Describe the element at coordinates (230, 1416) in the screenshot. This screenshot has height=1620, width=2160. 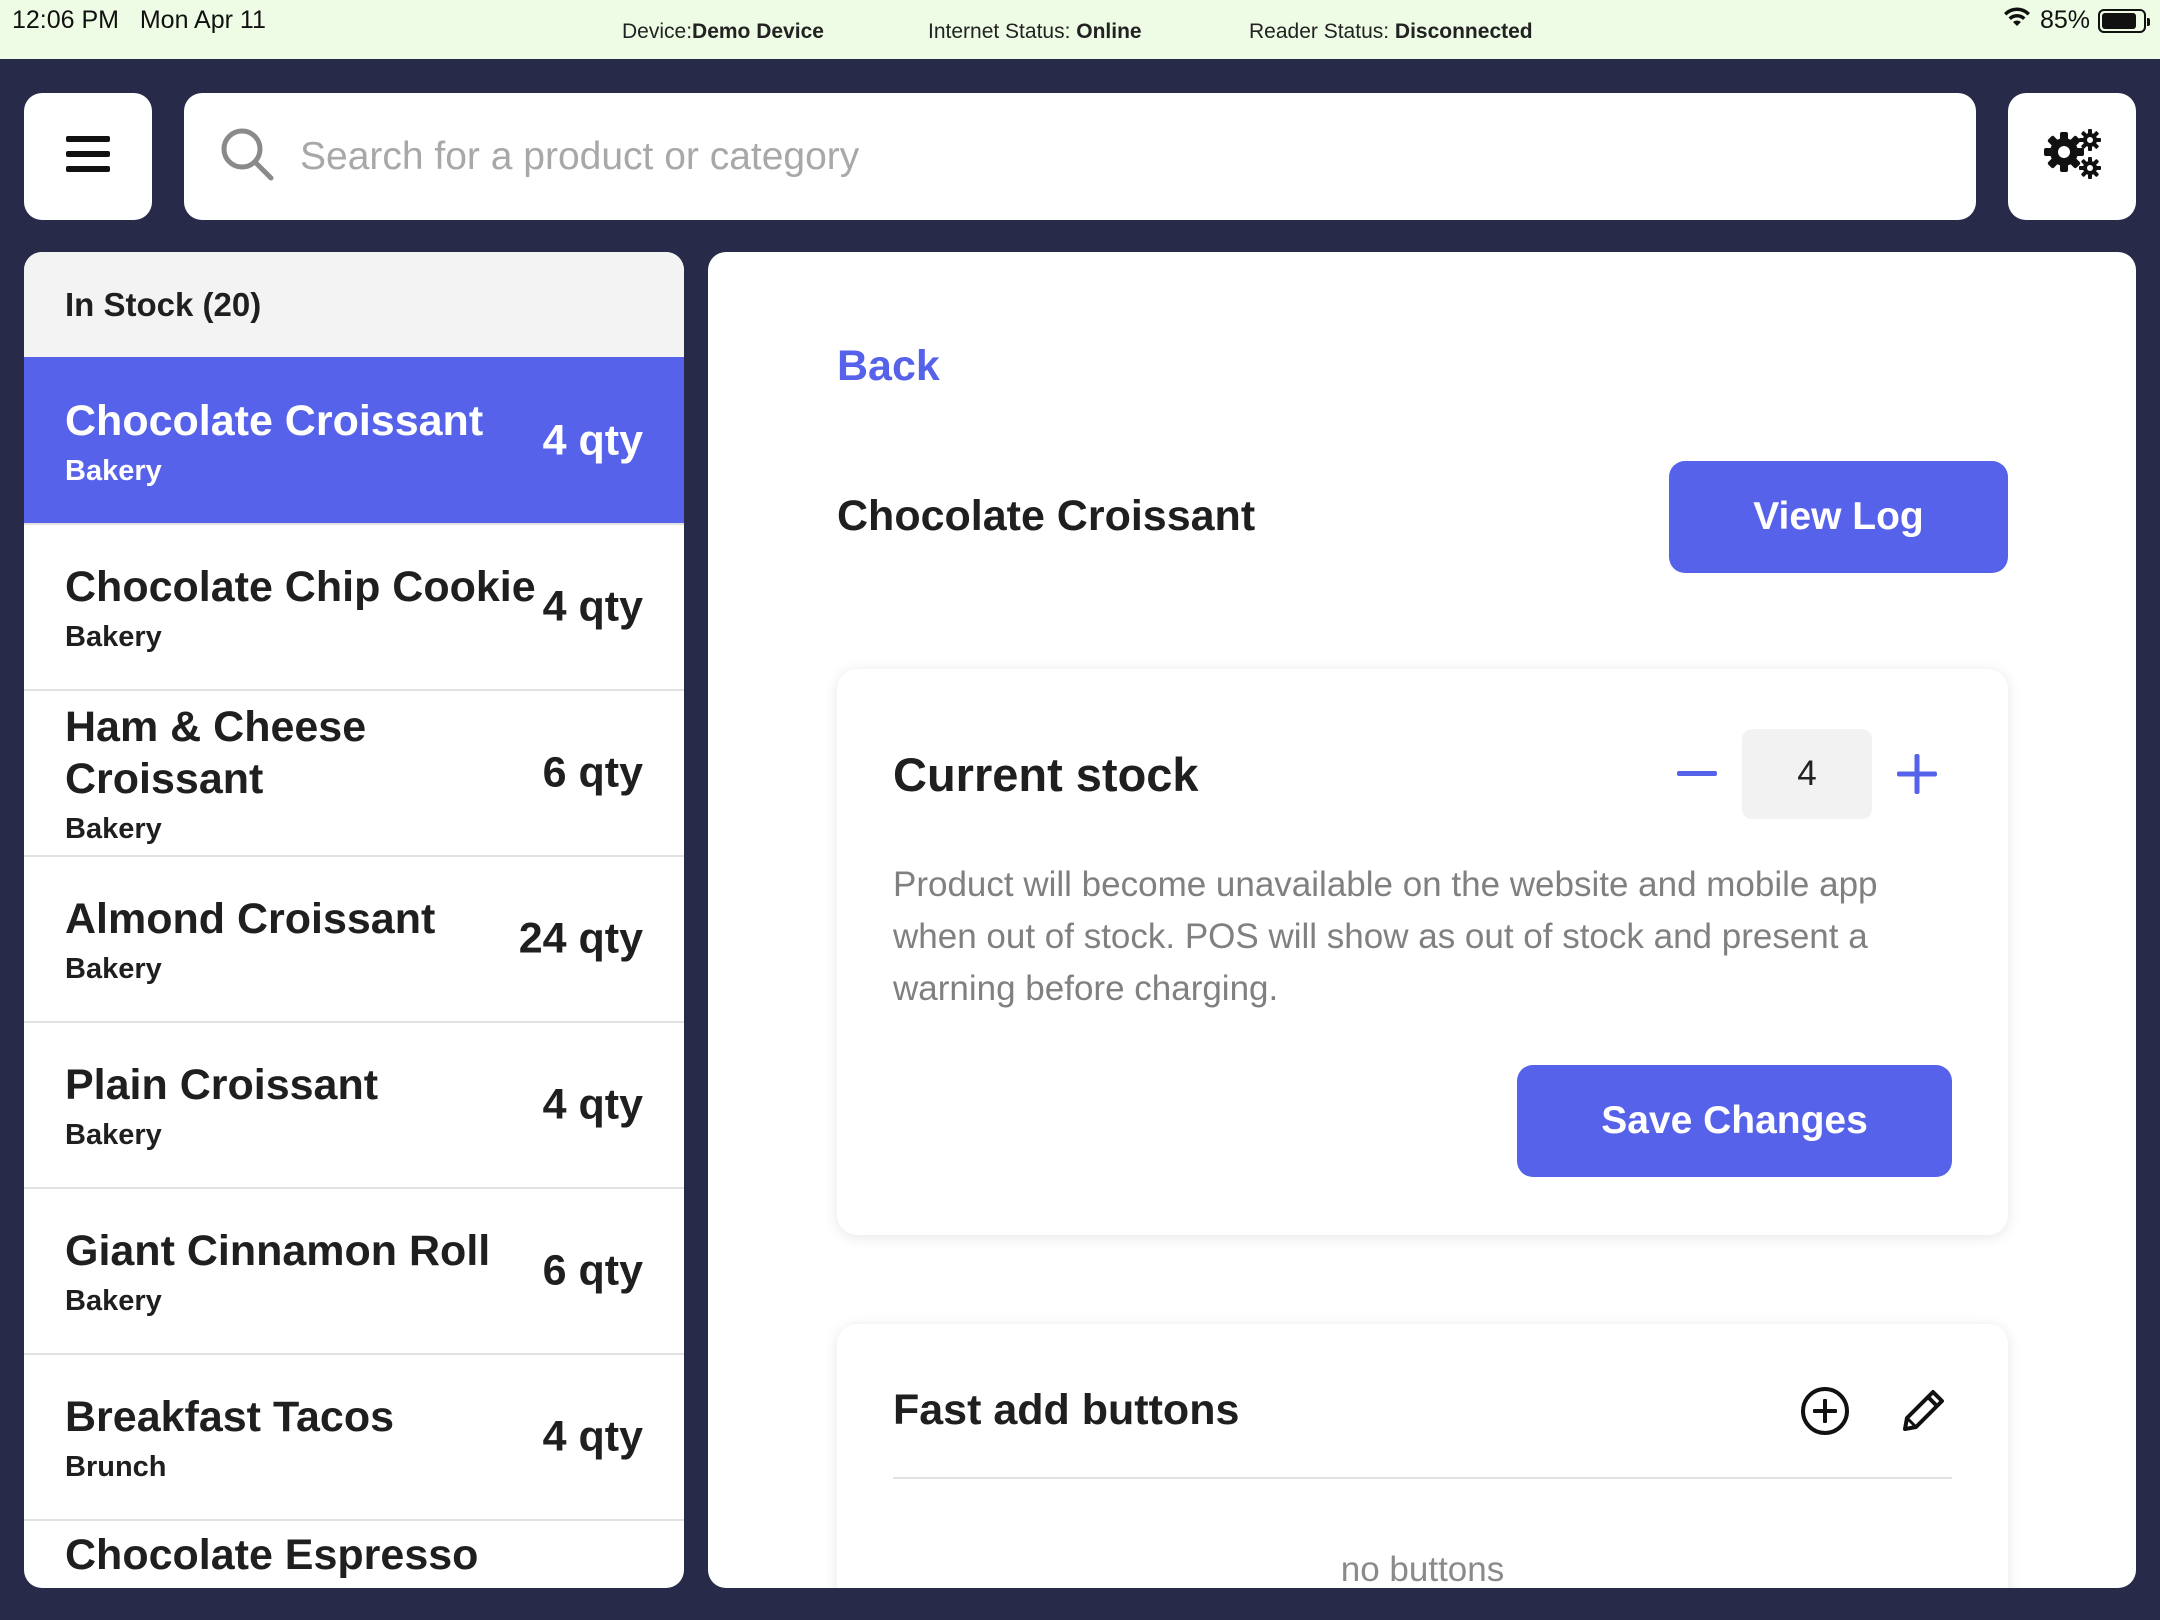
I see `item-name: Breakfast Tacos` at that location.